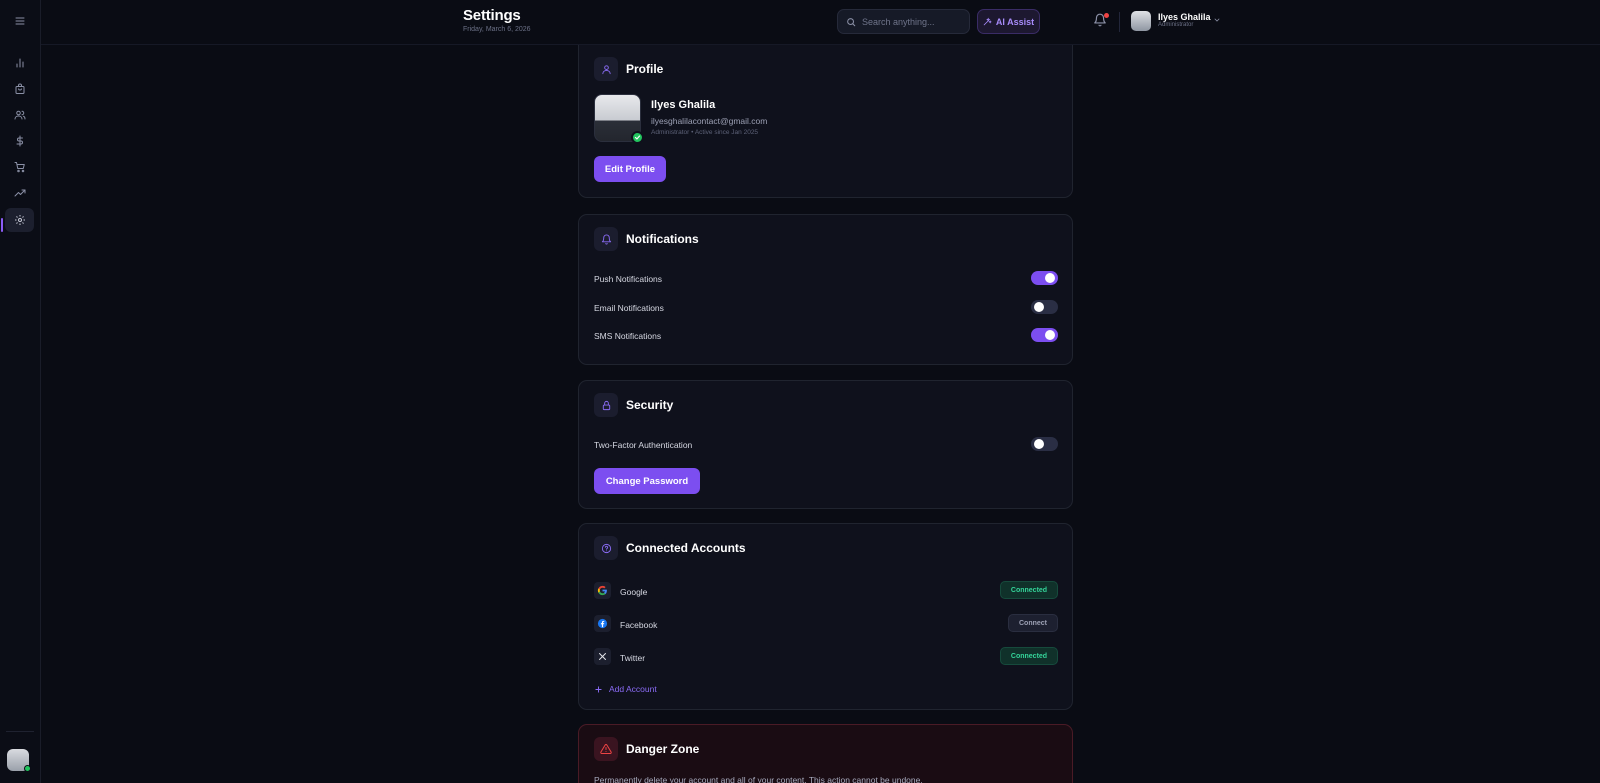 The width and height of the screenshot is (1600, 783). What do you see at coordinates (1015, 21) in the screenshot?
I see `ai-assist-label: AI Assist` at bounding box center [1015, 21].